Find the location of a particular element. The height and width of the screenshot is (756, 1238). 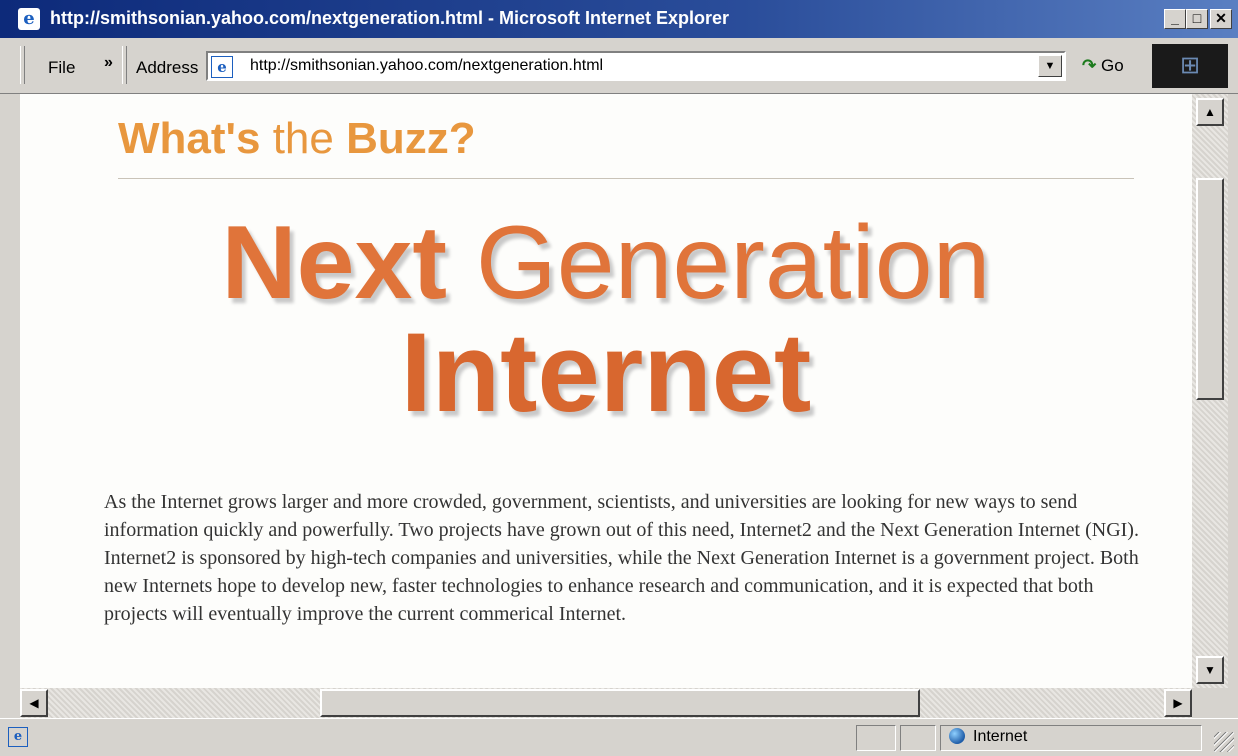

scroll-up-button: ▲ is located at coordinates (1210, 112).